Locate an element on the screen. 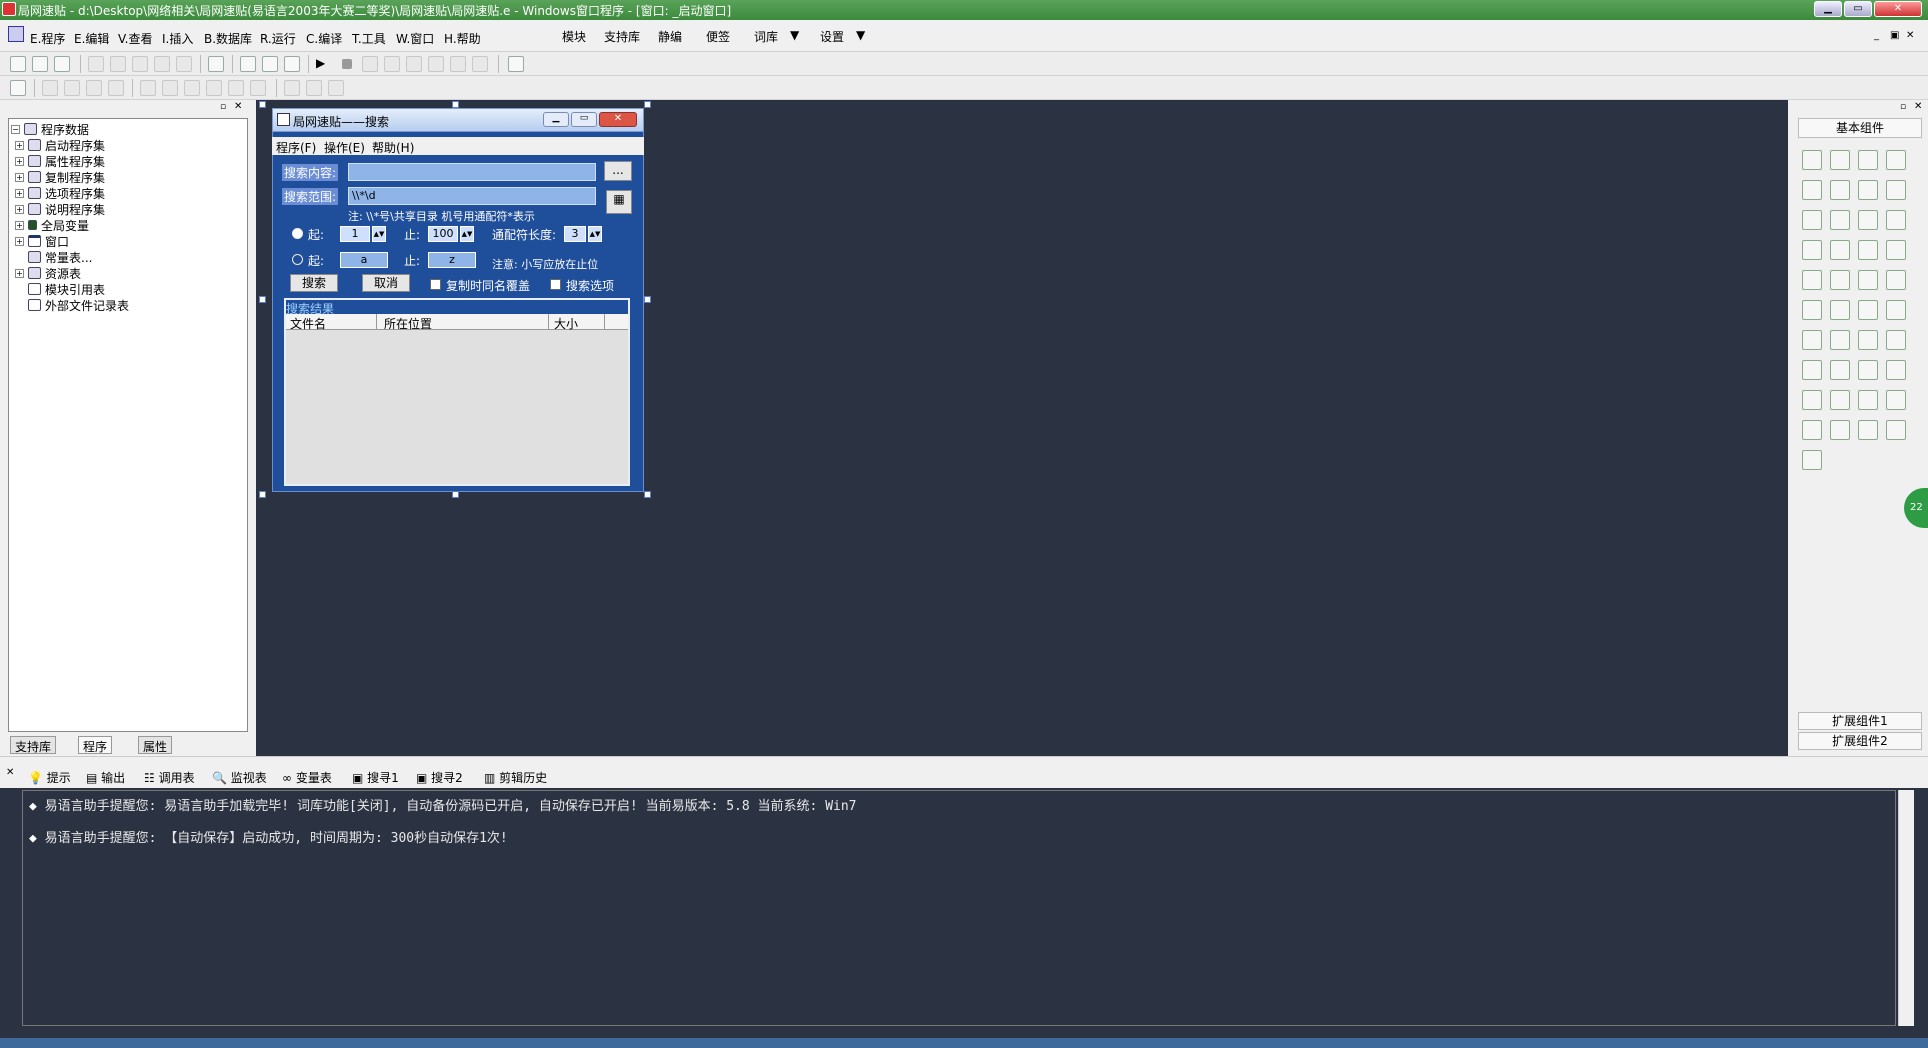 Image resolution: width=1928 pixels, height=1048 pixels. new-file-icon is located at coordinates (18, 64).